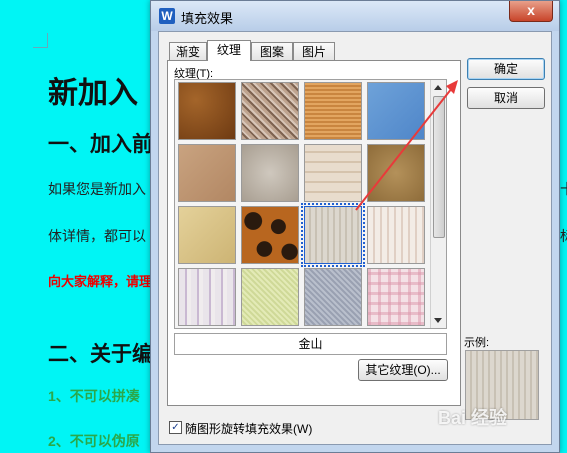 The height and width of the screenshot is (453, 567). Describe the element at coordinates (355, 16) in the screenshot. I see `dialog-titlebar: W 填充效果 x` at that location.